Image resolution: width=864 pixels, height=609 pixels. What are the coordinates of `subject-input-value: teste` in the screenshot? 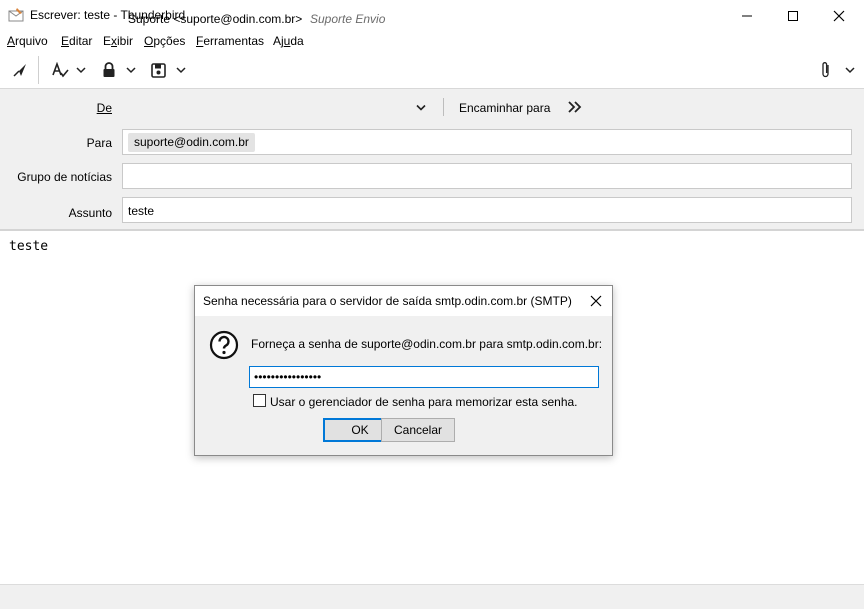 It's located at (141, 211).